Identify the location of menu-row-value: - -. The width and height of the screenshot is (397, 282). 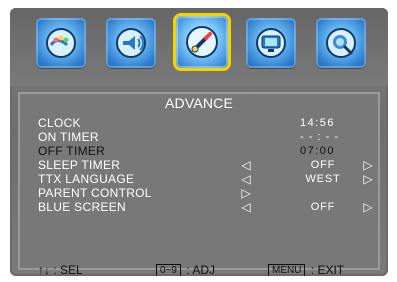
(319, 137).